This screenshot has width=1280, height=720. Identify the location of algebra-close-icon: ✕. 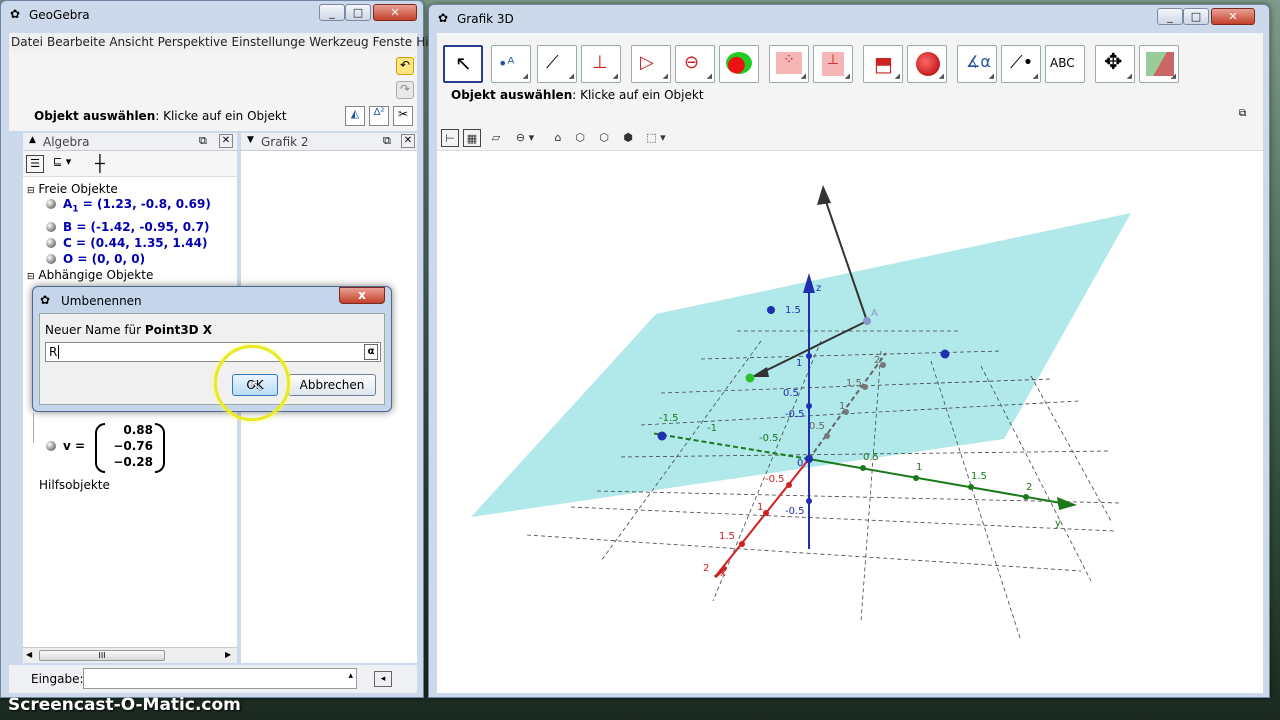
(226, 141).